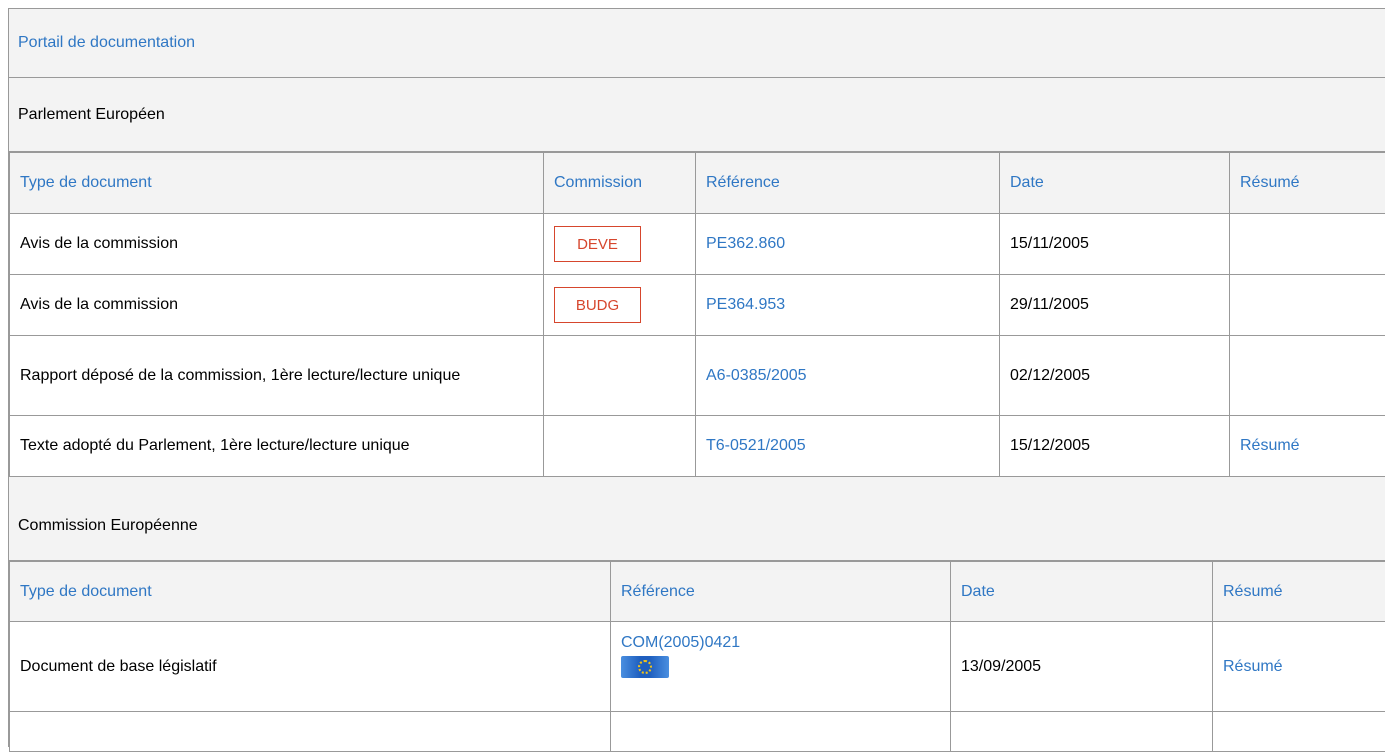 The height and width of the screenshot is (752, 1385). I want to click on ec-row-reference-cell: COM(2005)0421, so click(781, 667).